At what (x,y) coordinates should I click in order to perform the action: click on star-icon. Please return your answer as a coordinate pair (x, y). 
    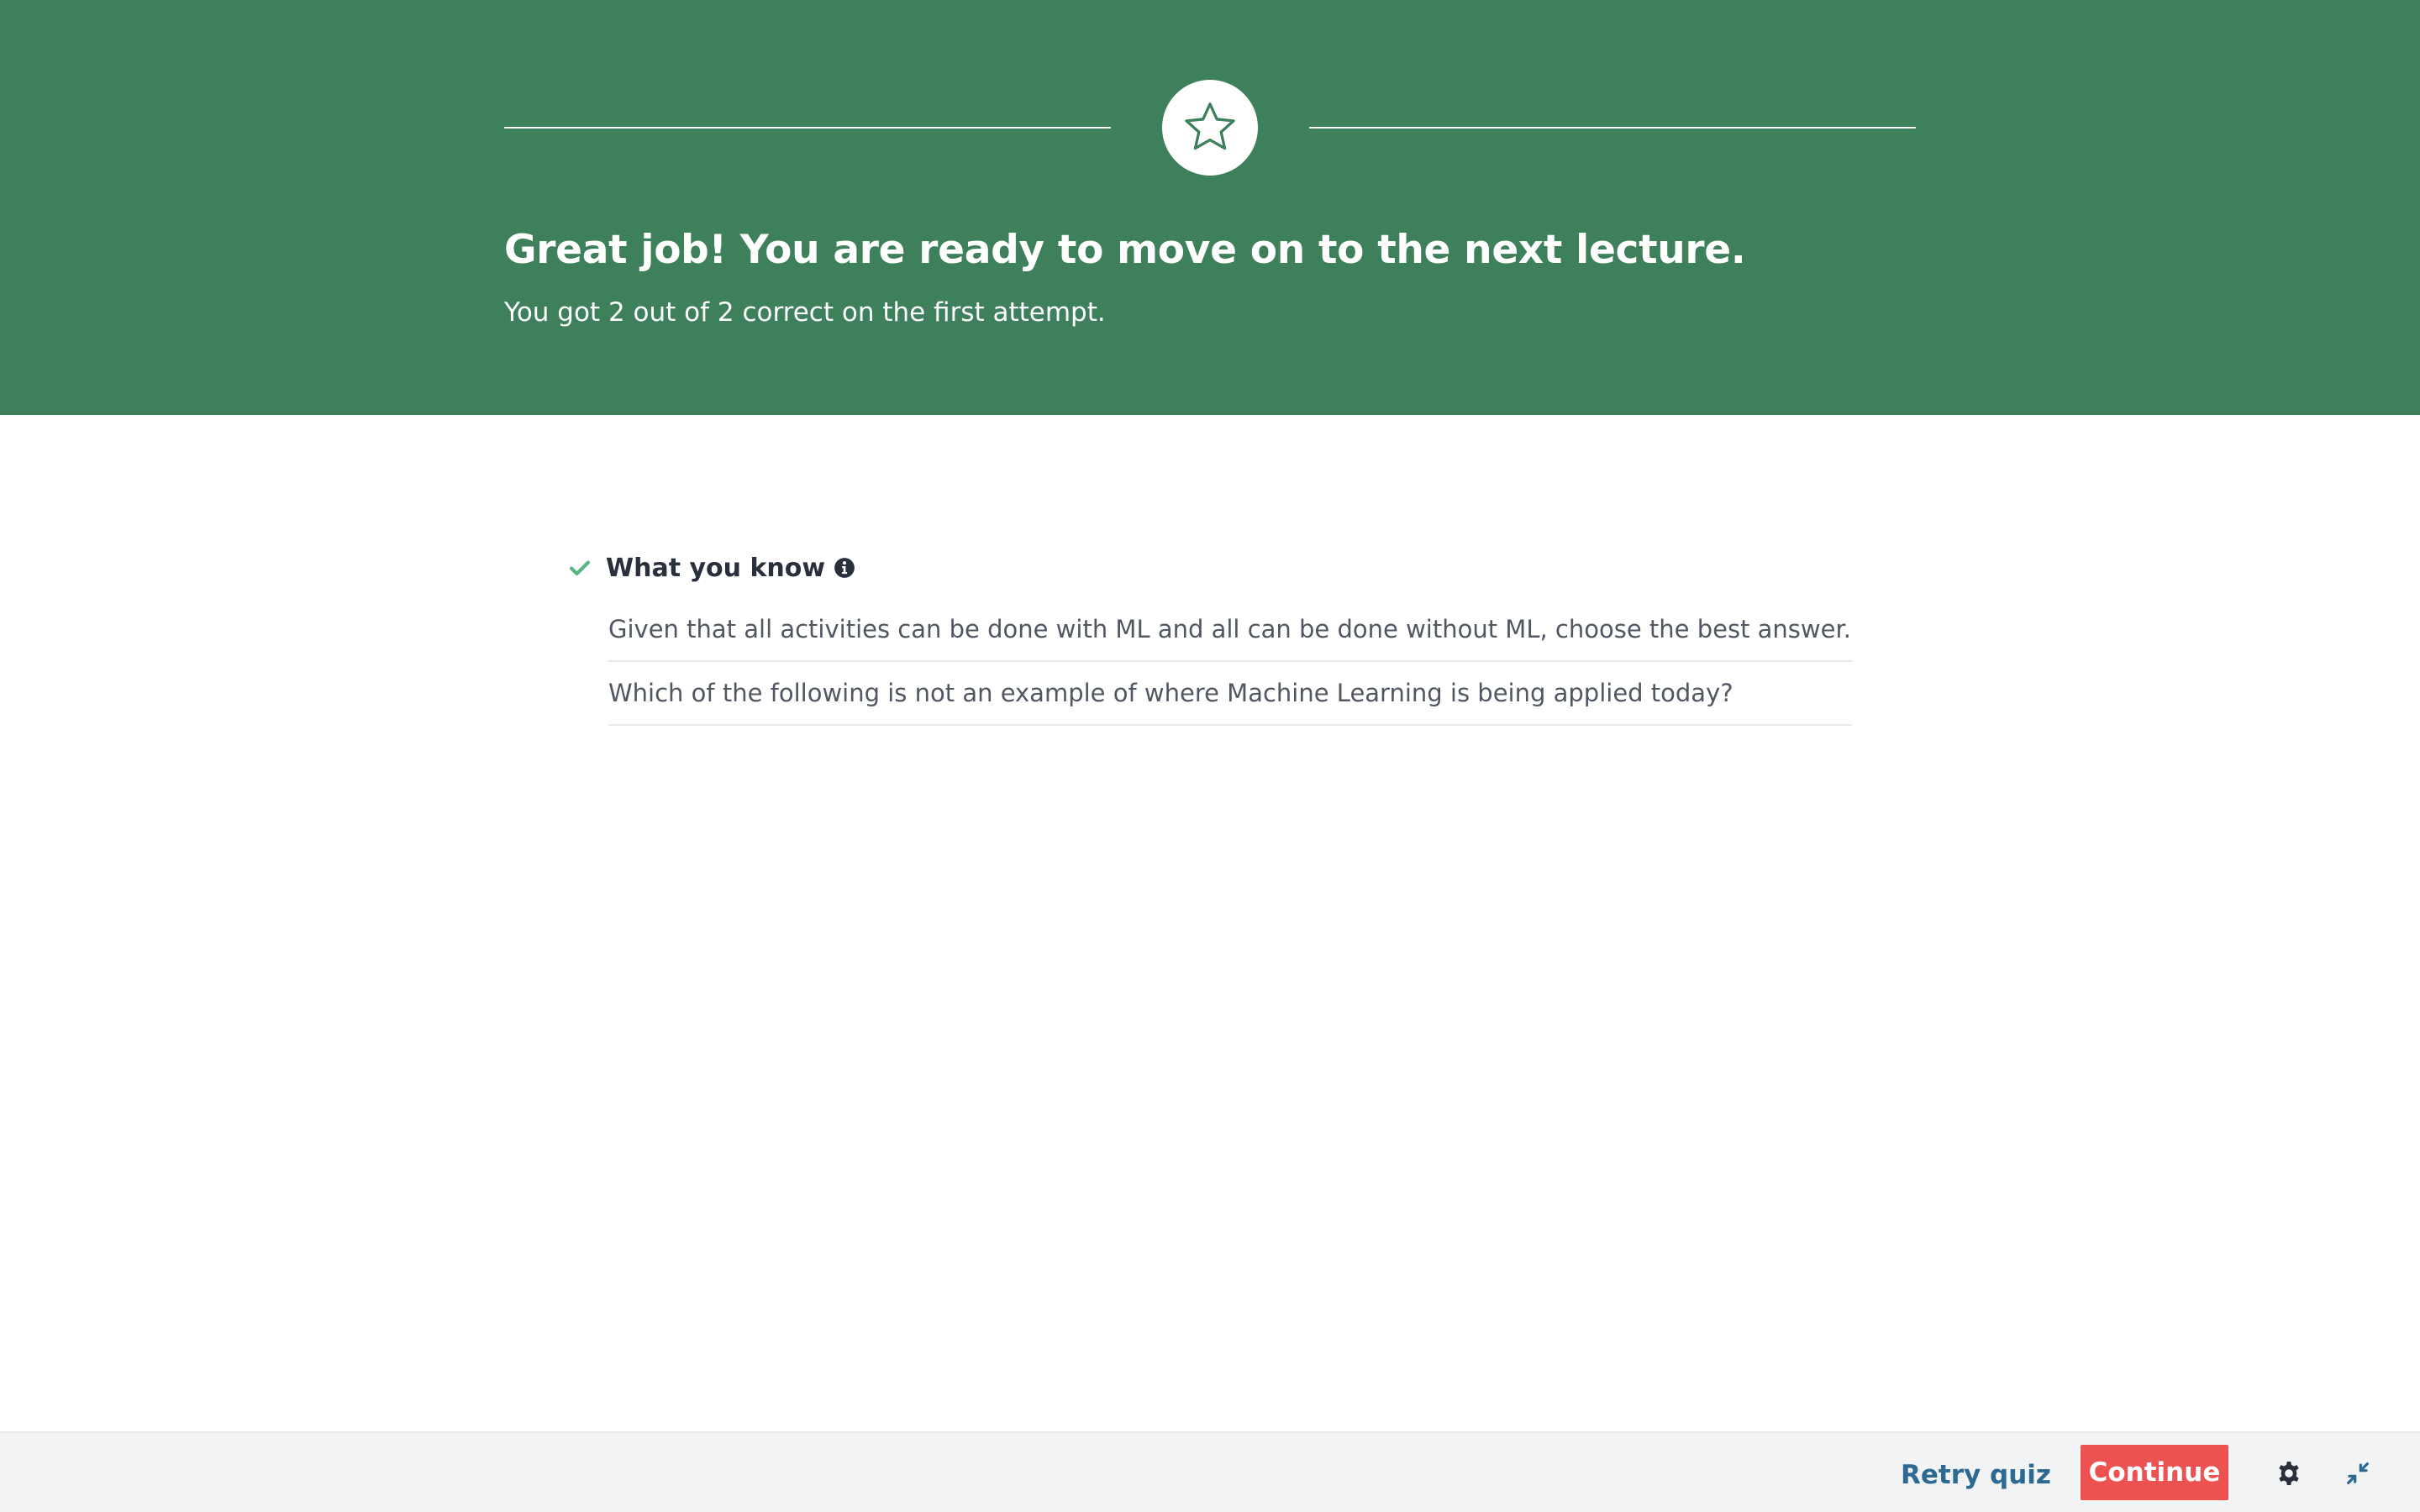
    Looking at the image, I should click on (1210, 127).